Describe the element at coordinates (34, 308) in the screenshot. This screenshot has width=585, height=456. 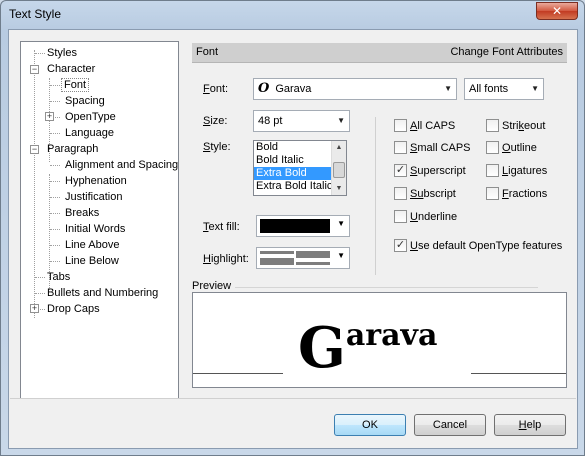
I see `expand-dropcaps-icon: +` at that location.